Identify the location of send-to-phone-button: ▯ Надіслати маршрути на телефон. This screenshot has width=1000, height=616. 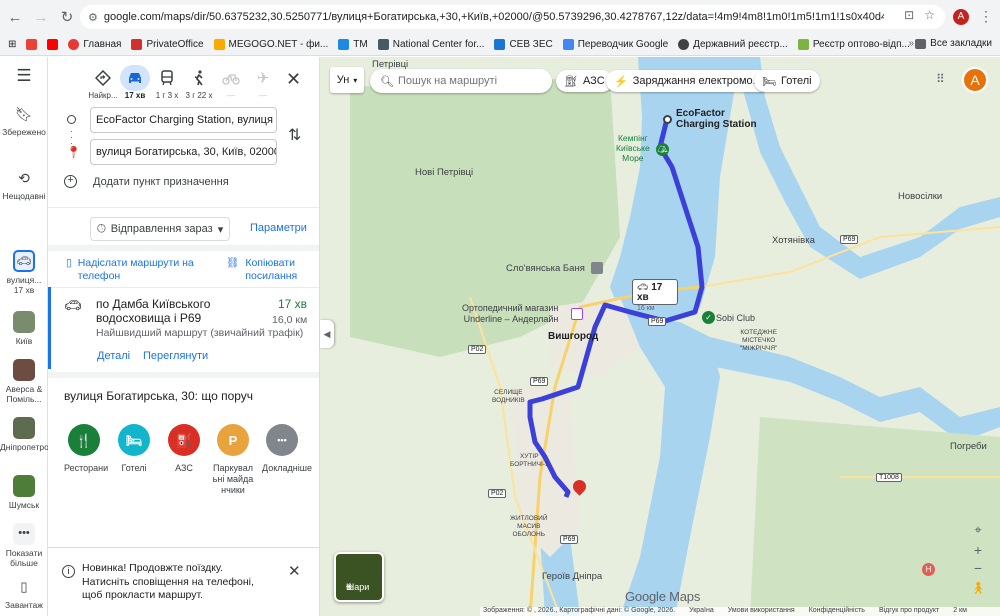
(132, 270).